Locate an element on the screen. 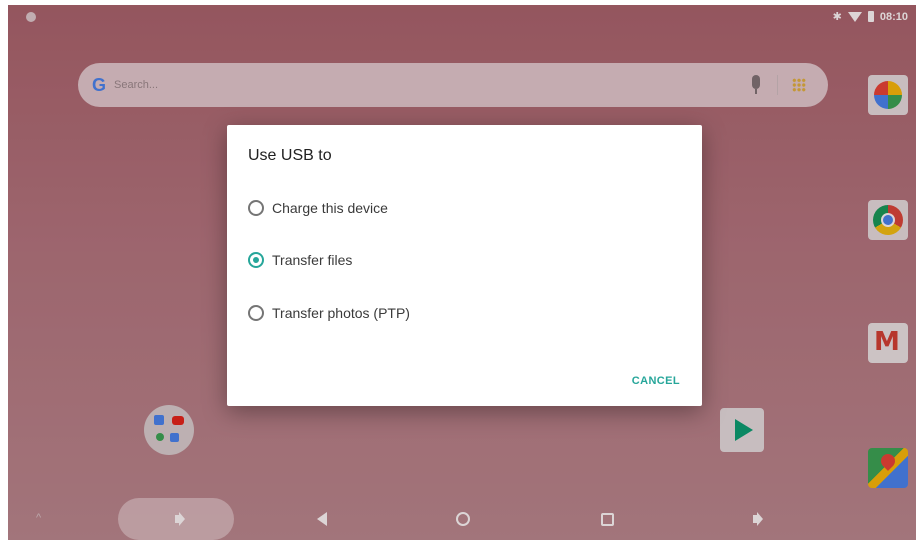  option-label: Transfer photos (PTP) is located at coordinates (341, 313).